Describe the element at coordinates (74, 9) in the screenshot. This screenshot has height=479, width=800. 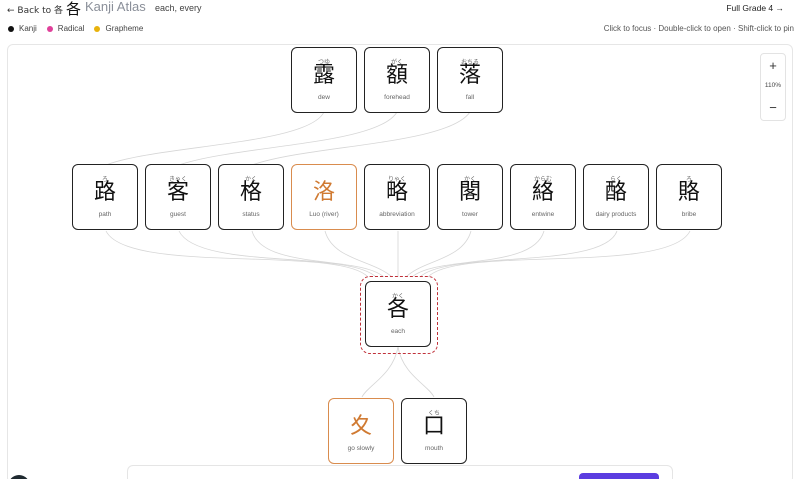
I see `title-kanji: 各` at that location.